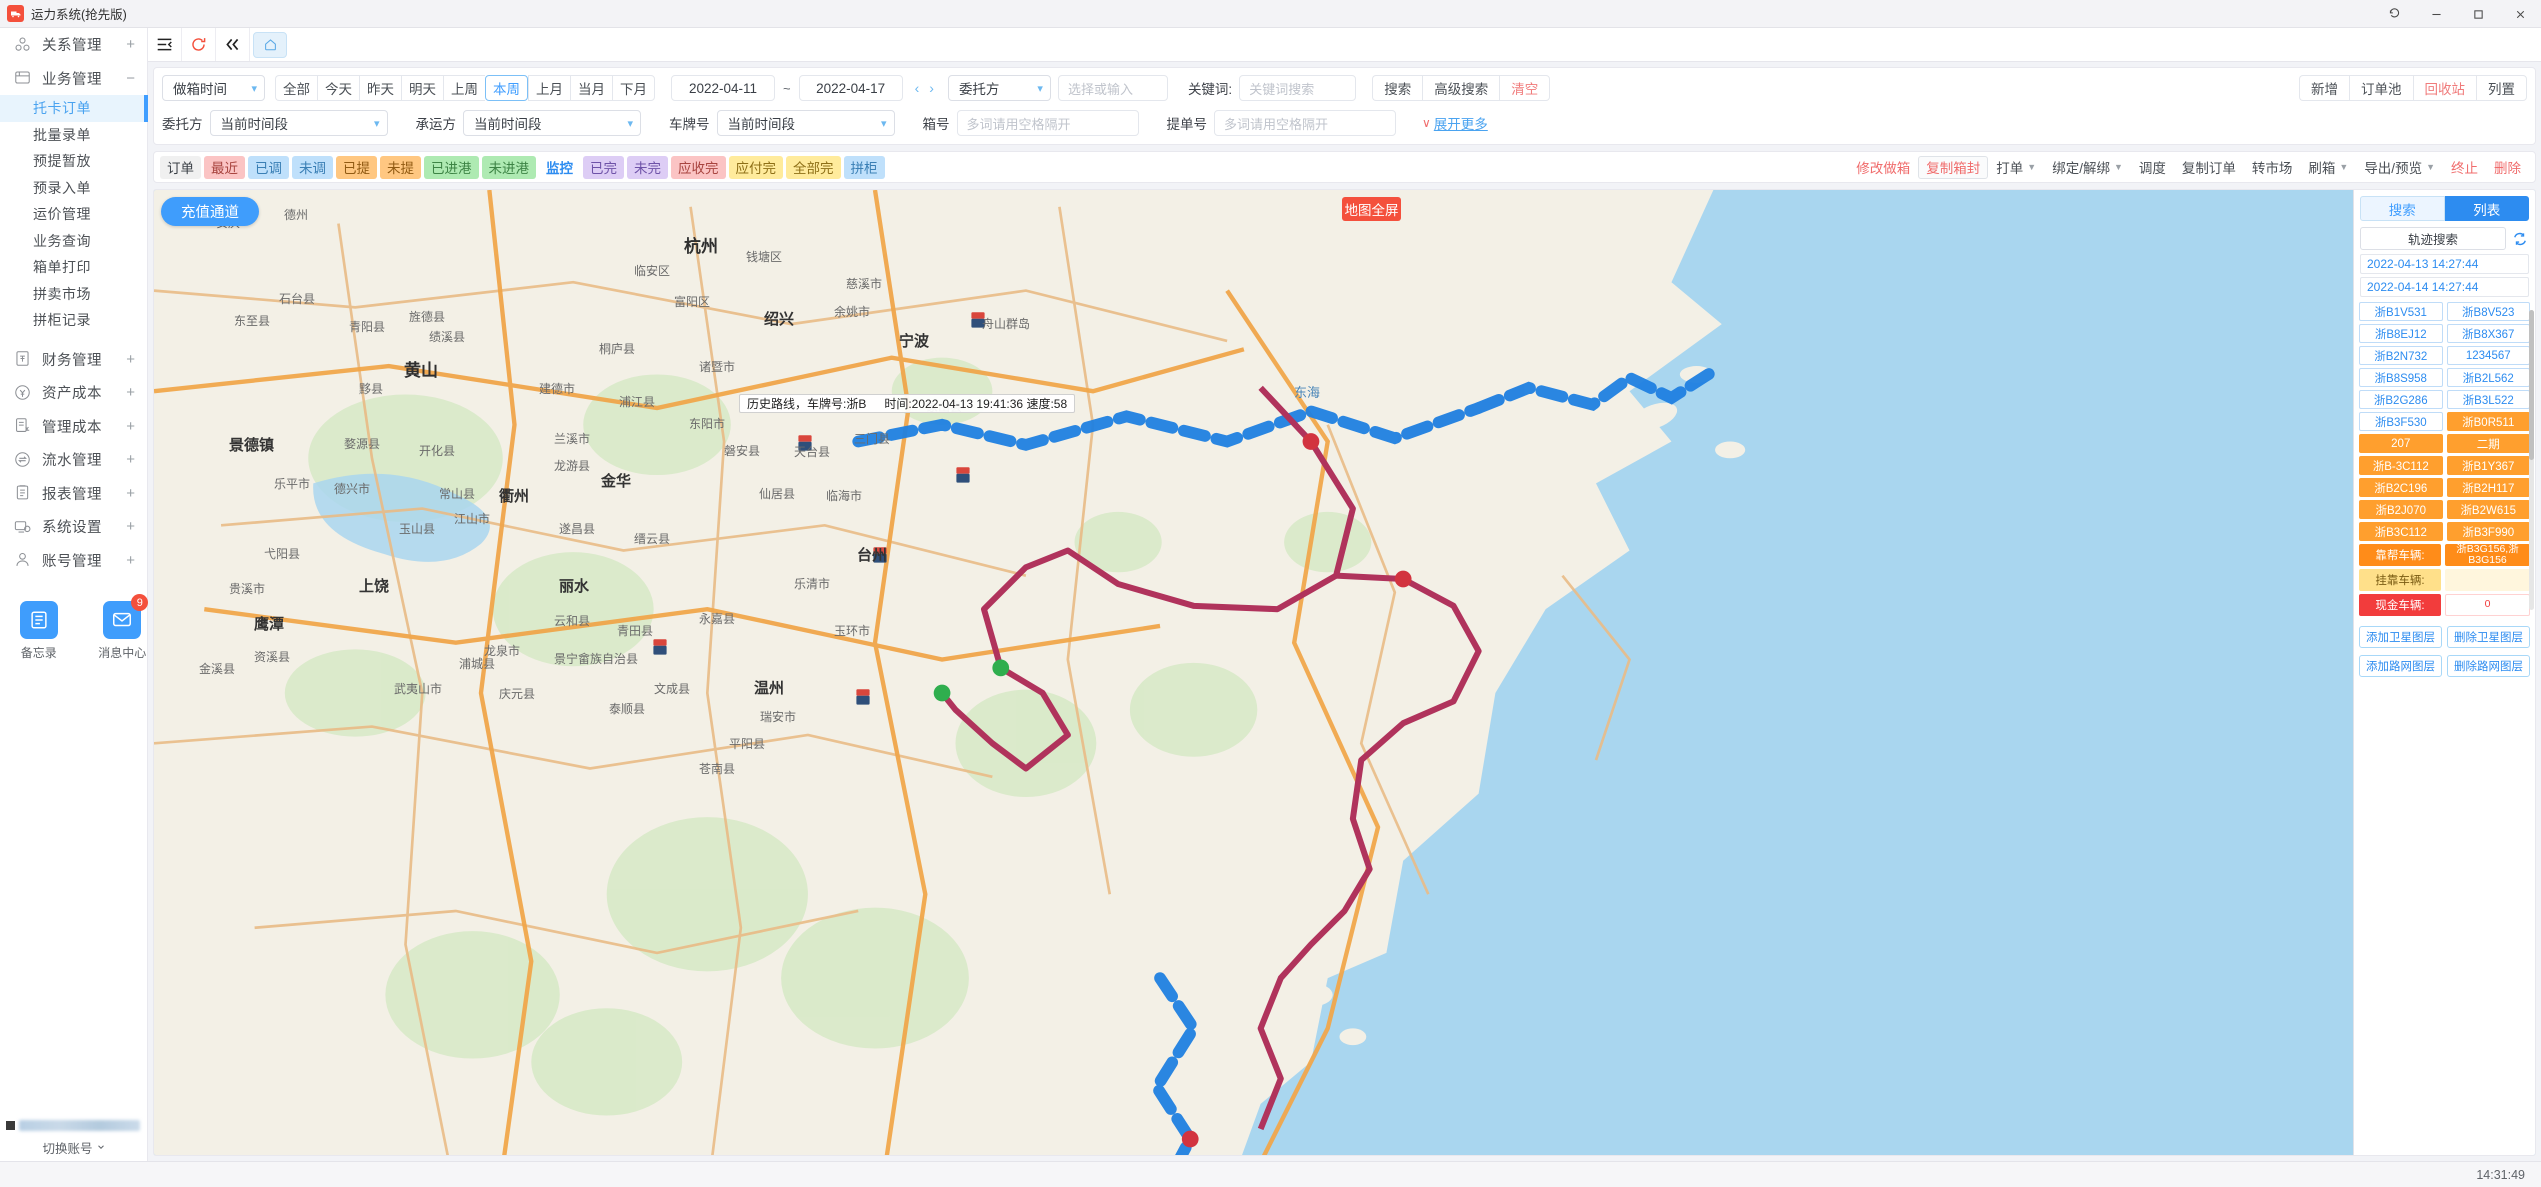 This screenshot has height=1187, width=2541. Describe the element at coordinates (73, 241) in the screenshot. I see `sidebar-item-business-query: 业务查询` at that location.